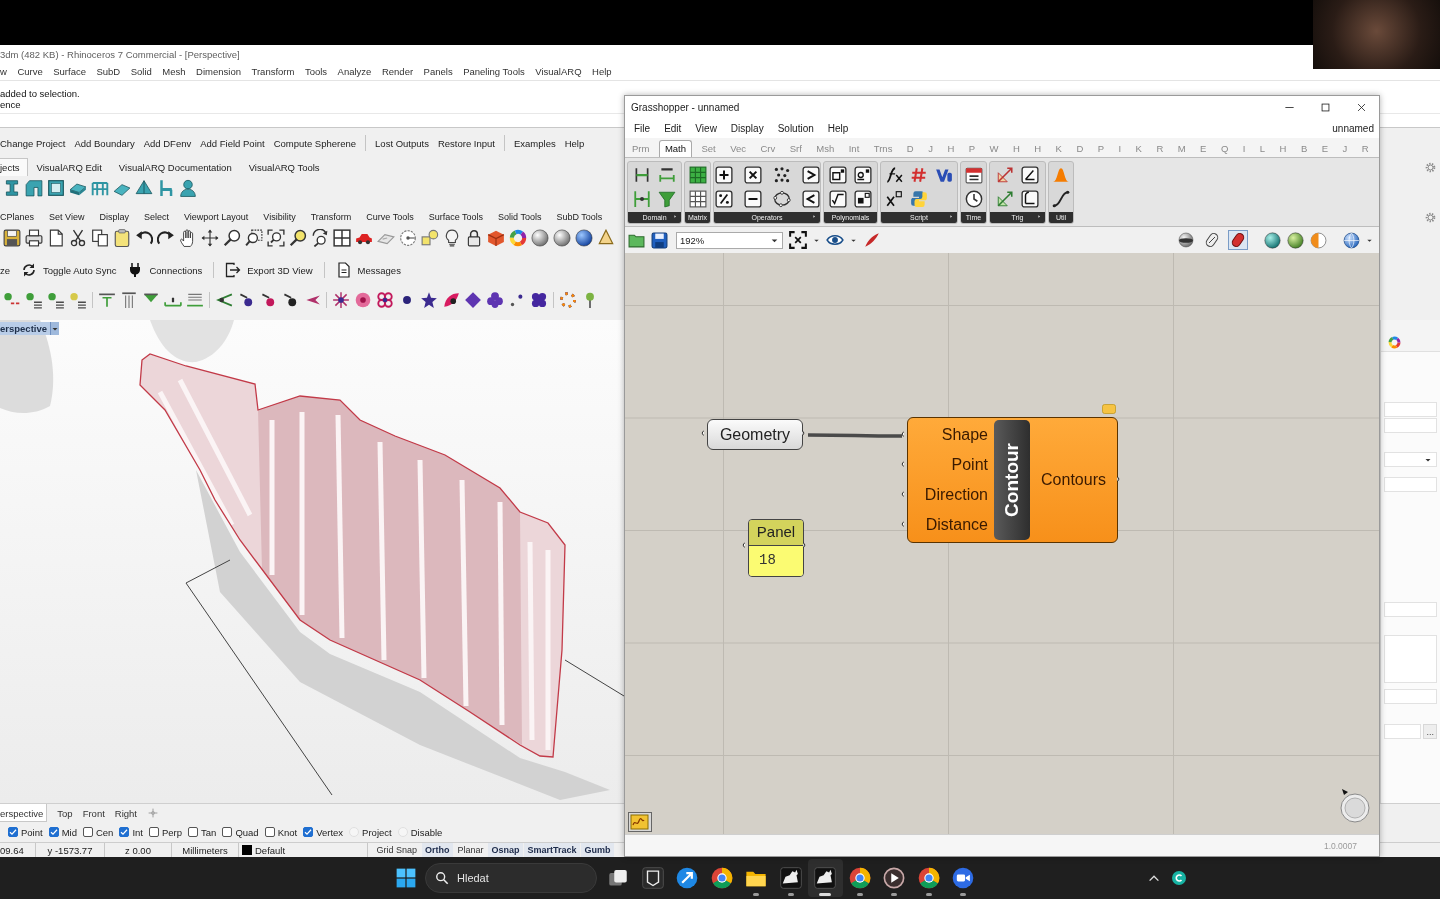 The image size is (1440, 899). Describe the element at coordinates (25, 328) in the screenshot. I see `viewport-title: erspective` at that location.